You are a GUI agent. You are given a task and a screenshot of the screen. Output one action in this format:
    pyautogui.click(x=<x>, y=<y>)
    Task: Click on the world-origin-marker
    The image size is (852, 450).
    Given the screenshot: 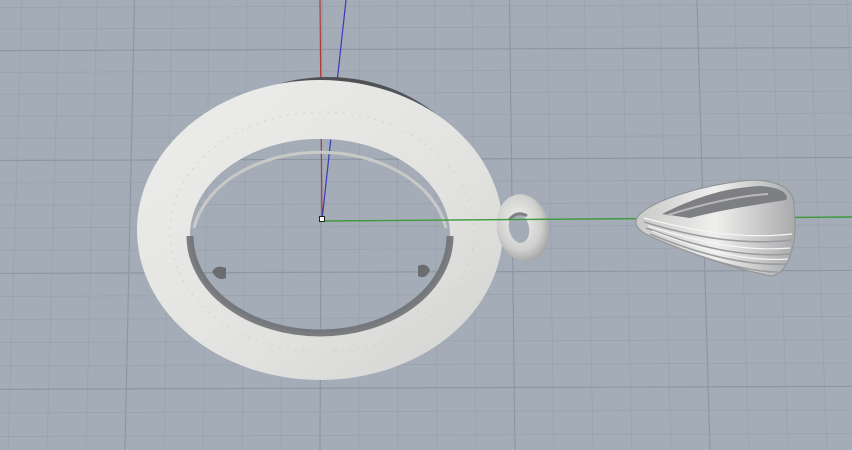 What is the action you would take?
    pyautogui.click(x=322, y=219)
    